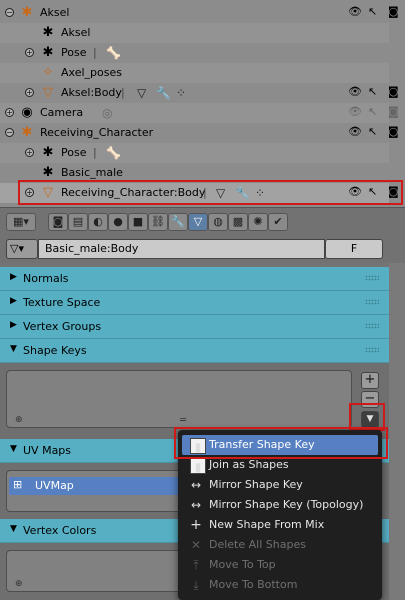 This screenshot has height=600, width=405. I want to click on outliner-item-label: Basic_male, so click(92, 172).